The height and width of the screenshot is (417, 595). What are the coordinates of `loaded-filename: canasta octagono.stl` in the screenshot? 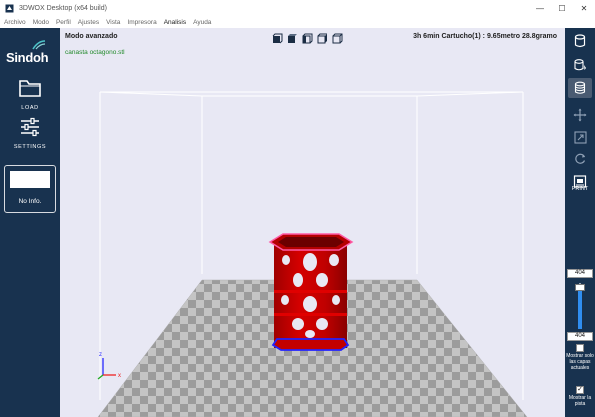 It's located at (95, 52).